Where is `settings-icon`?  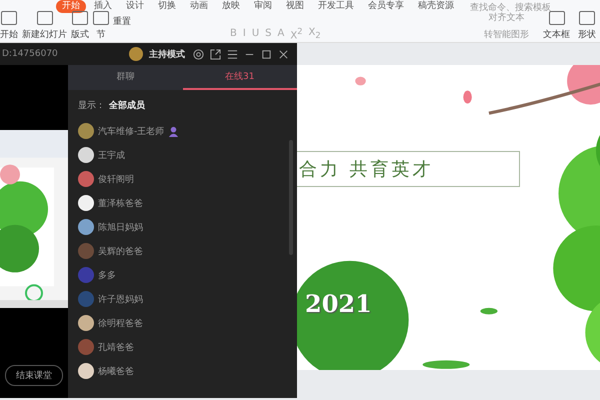 settings-icon is located at coordinates (198, 54).